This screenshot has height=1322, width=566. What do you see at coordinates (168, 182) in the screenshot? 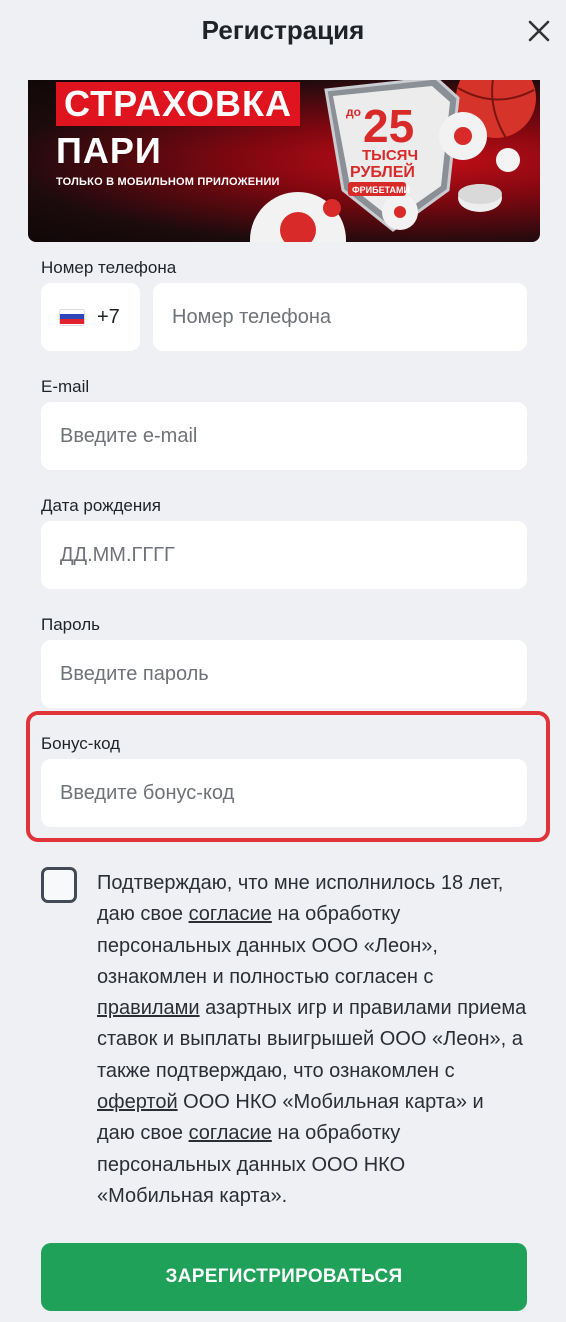
I see `banner-subline: ТОЛЬКО В МОБИЛЬНОМ ПРИЛОЖЕНИИ` at bounding box center [168, 182].